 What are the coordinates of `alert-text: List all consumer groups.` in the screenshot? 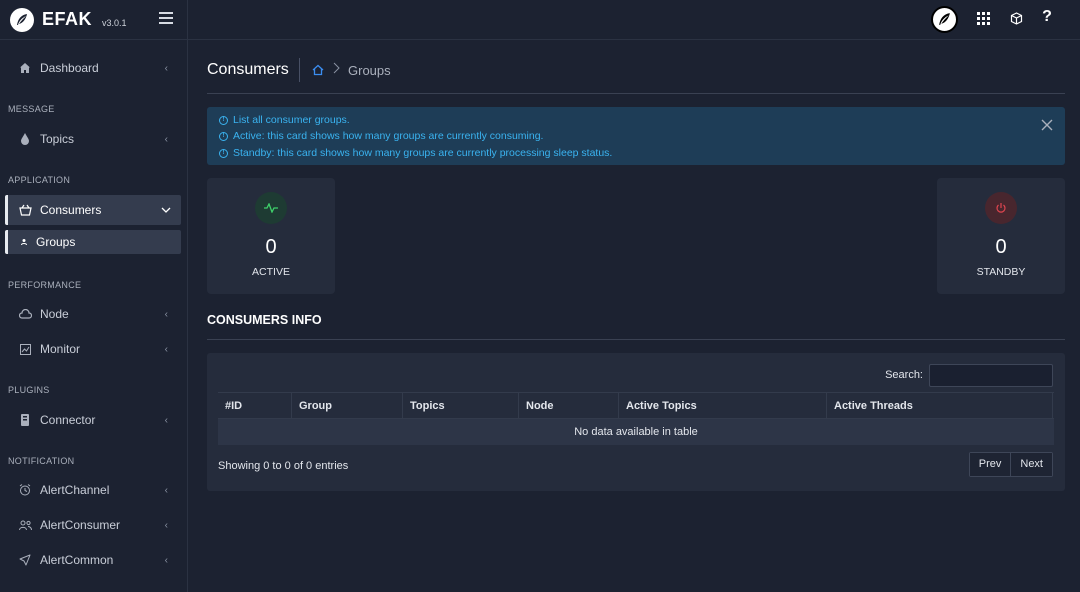 It's located at (291, 120).